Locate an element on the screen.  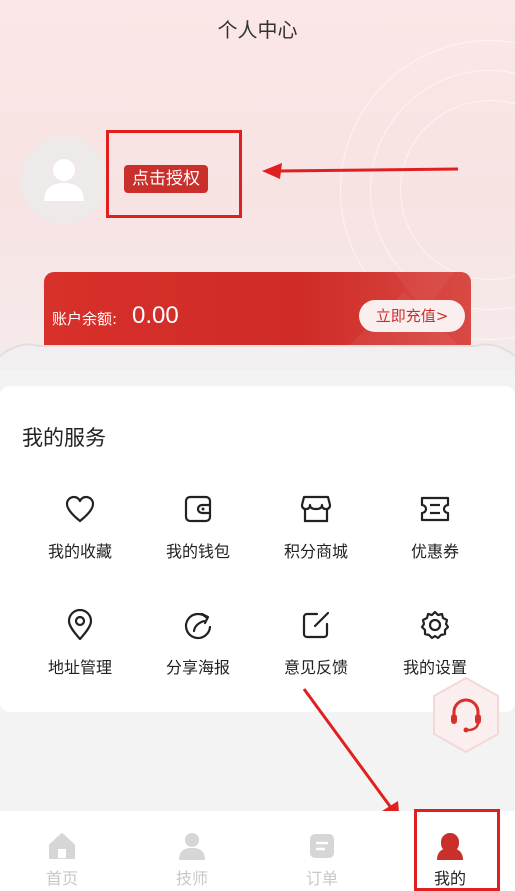
annotation-arrow-left is located at coordinates (360, 171).